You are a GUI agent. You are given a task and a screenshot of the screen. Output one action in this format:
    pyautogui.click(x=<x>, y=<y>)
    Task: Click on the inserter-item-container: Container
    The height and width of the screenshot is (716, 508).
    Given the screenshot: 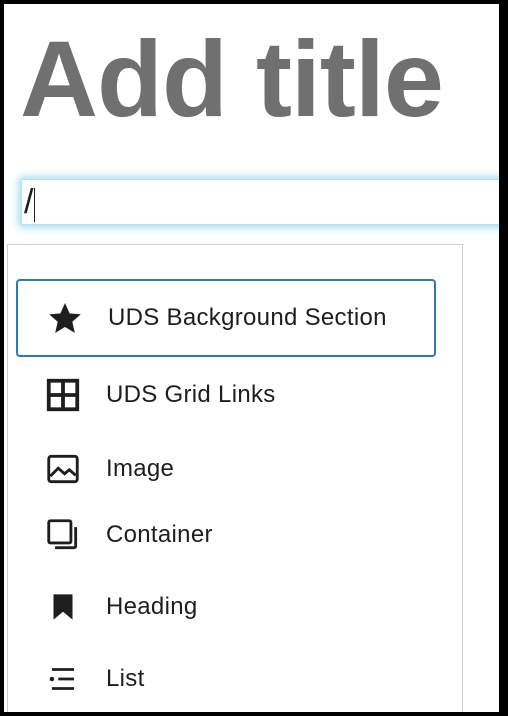 What is the action you would take?
    pyautogui.click(x=226, y=535)
    